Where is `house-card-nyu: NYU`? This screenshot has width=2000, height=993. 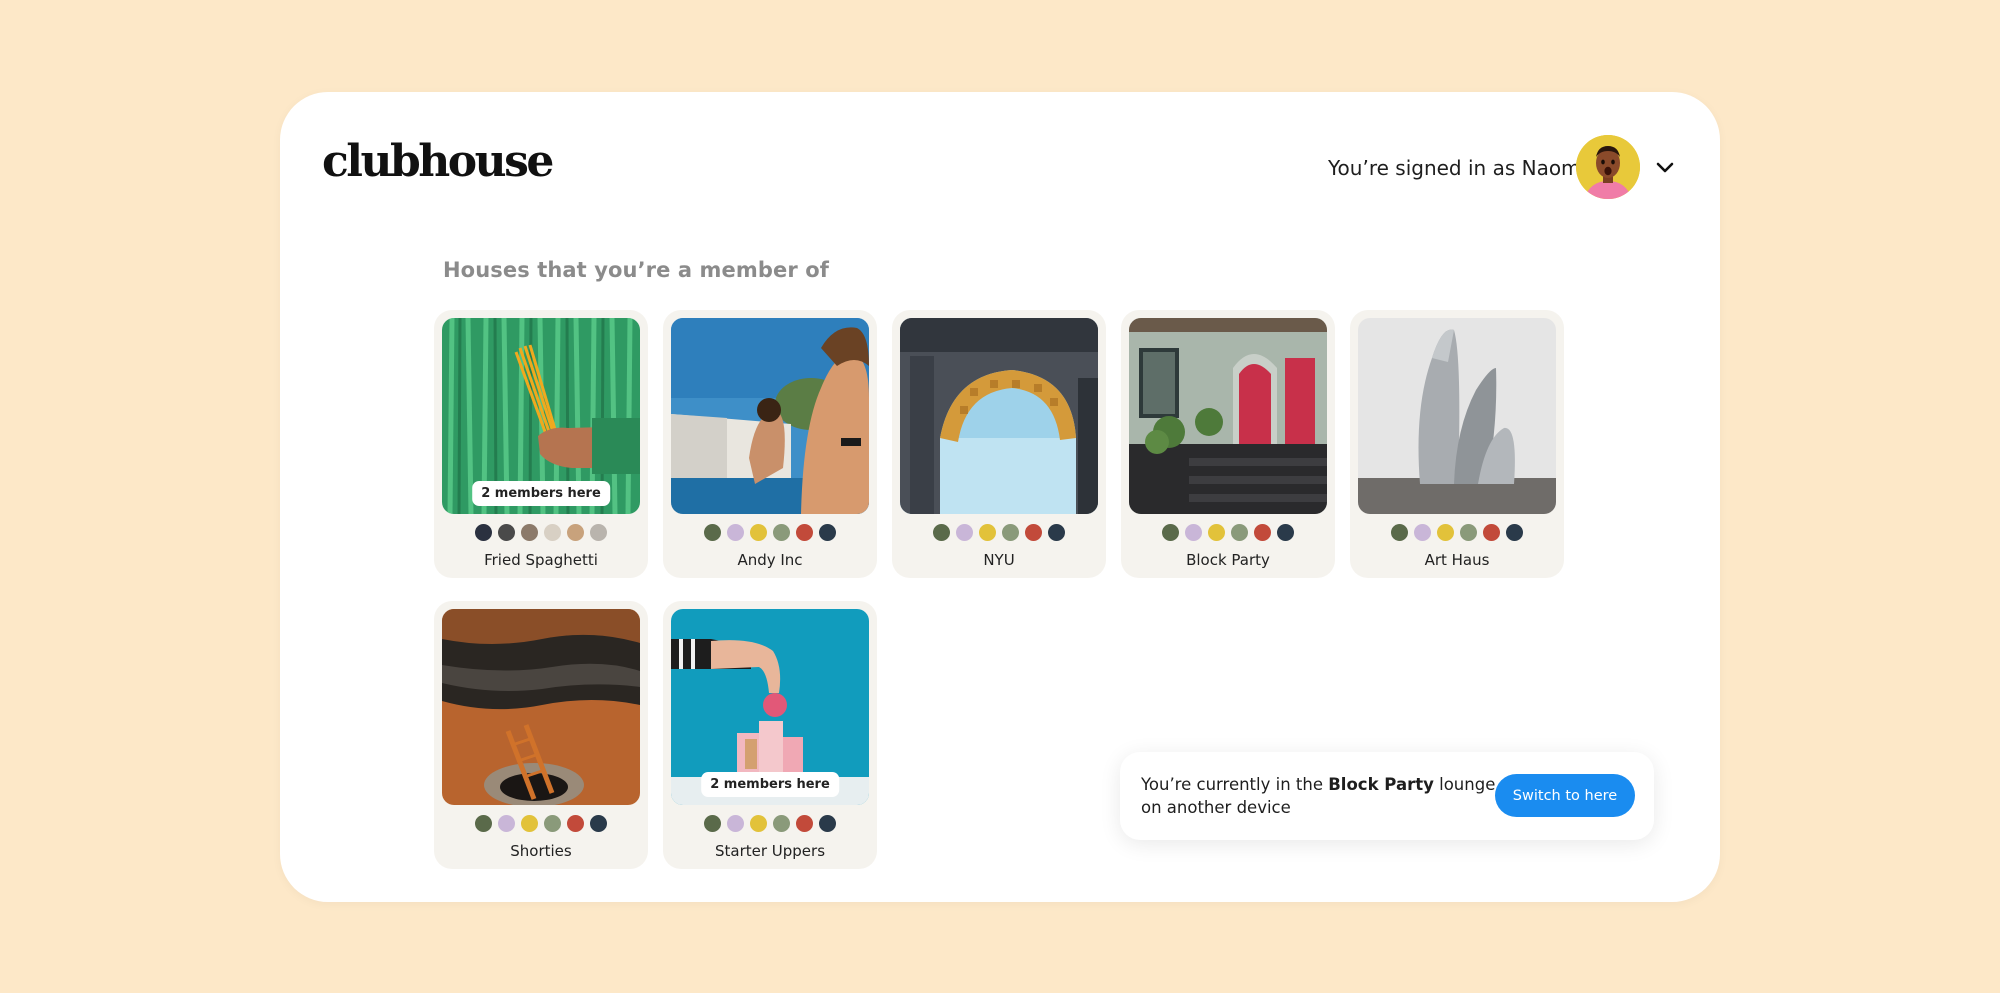
house-card-nyu: NYU is located at coordinates (999, 444).